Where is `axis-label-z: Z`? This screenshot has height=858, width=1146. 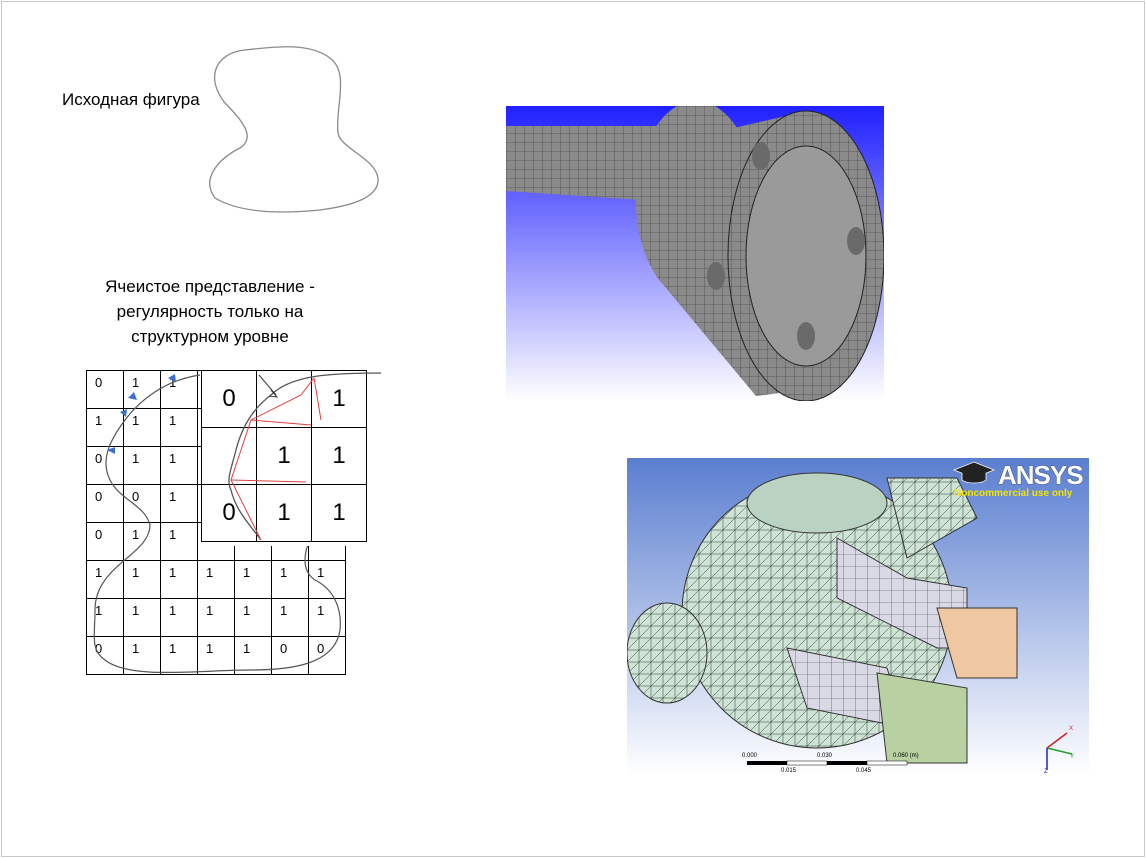 axis-label-z: Z is located at coordinates (1046, 772).